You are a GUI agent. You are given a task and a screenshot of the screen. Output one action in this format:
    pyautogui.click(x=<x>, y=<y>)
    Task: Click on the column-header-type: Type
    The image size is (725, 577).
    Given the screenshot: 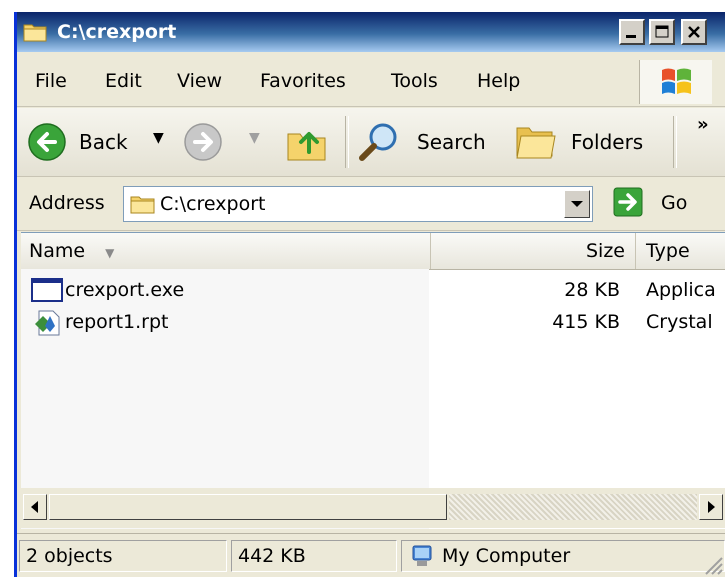 What is the action you would take?
    pyautogui.click(x=680, y=251)
    